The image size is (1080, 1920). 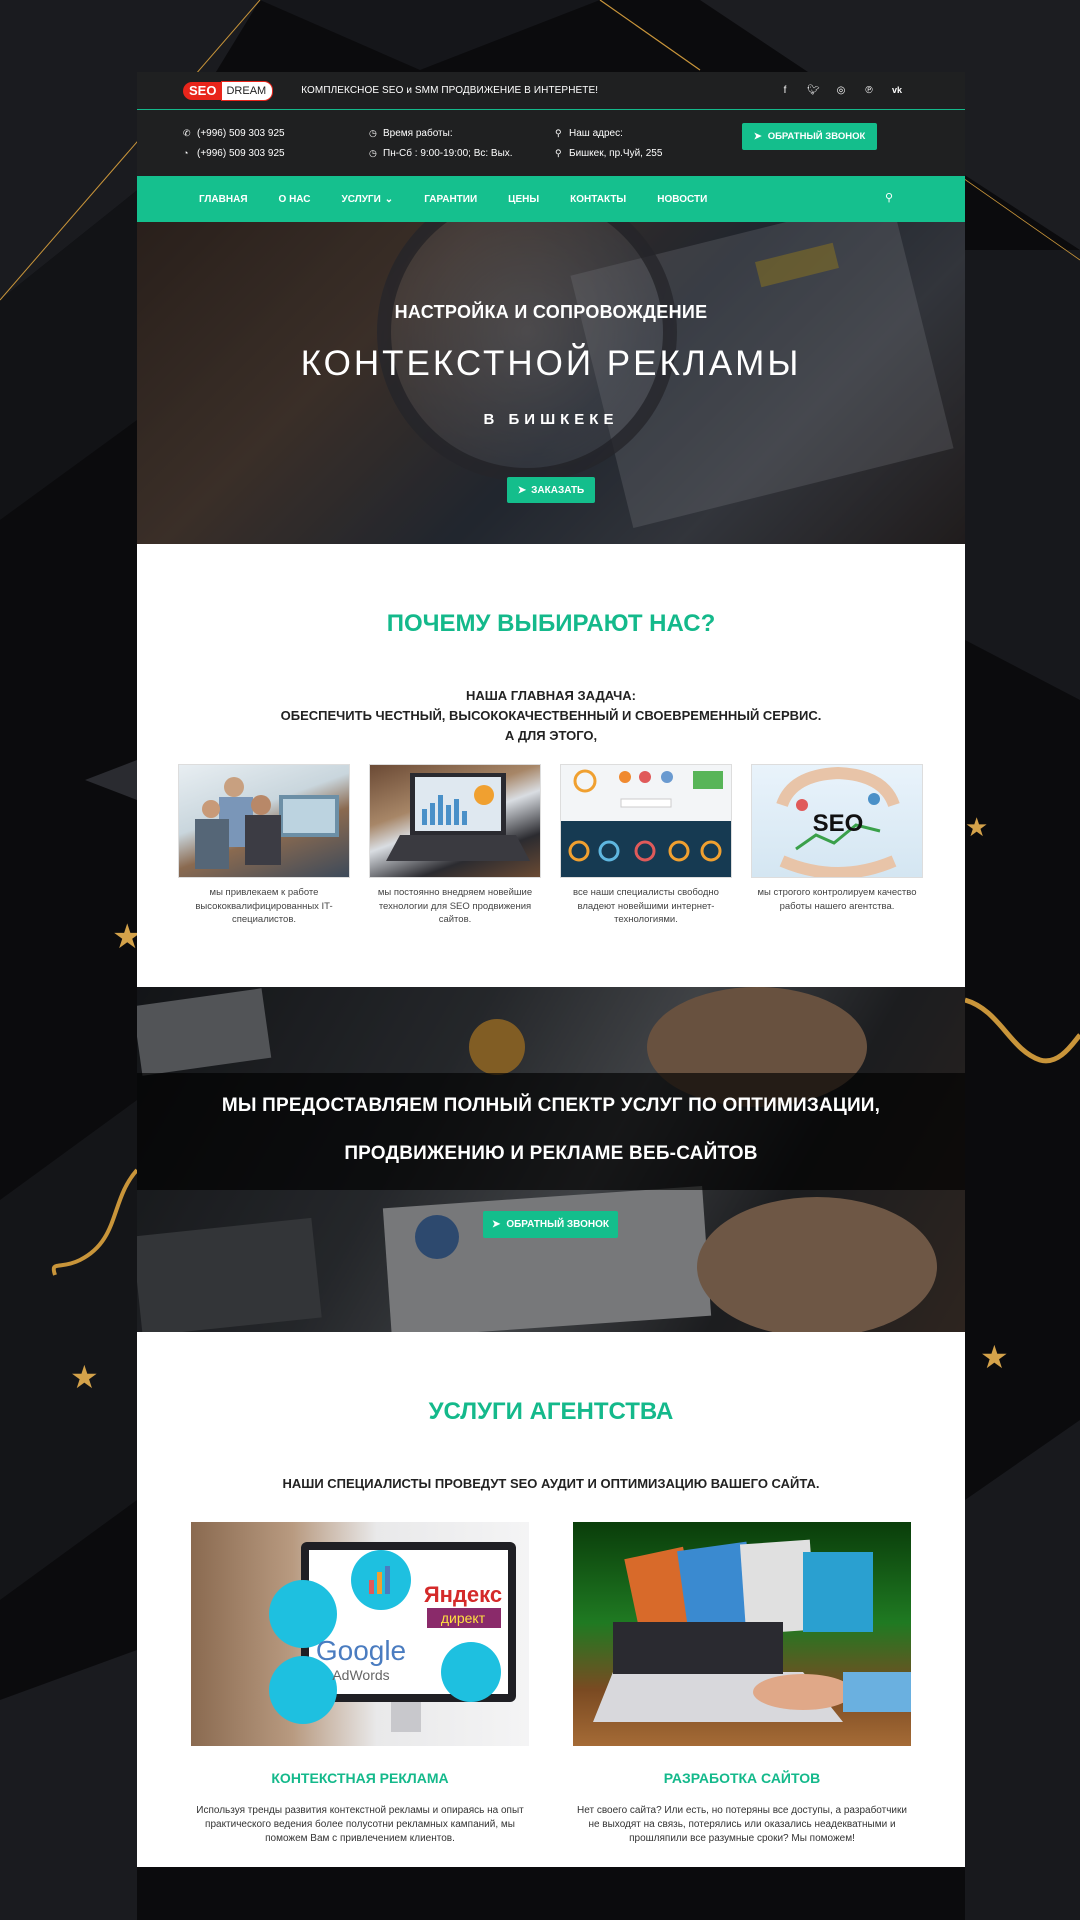 What do you see at coordinates (889, 197) in the screenshot?
I see `search-icon: ⚲` at bounding box center [889, 197].